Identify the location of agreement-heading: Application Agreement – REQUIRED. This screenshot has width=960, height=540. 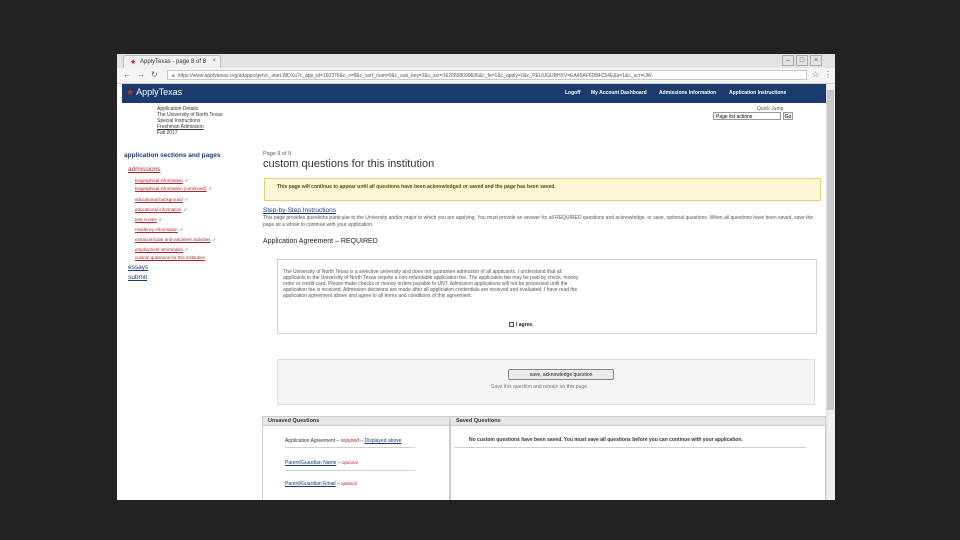
(320, 241).